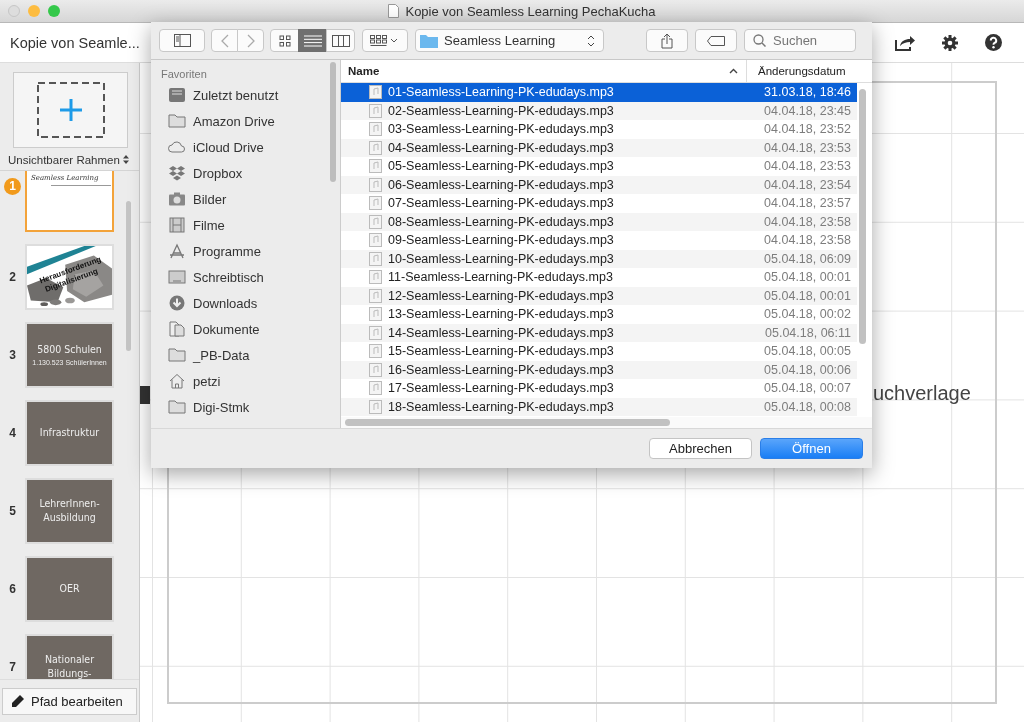  I want to click on sidebar-item: _PB-Data, so click(245, 355).